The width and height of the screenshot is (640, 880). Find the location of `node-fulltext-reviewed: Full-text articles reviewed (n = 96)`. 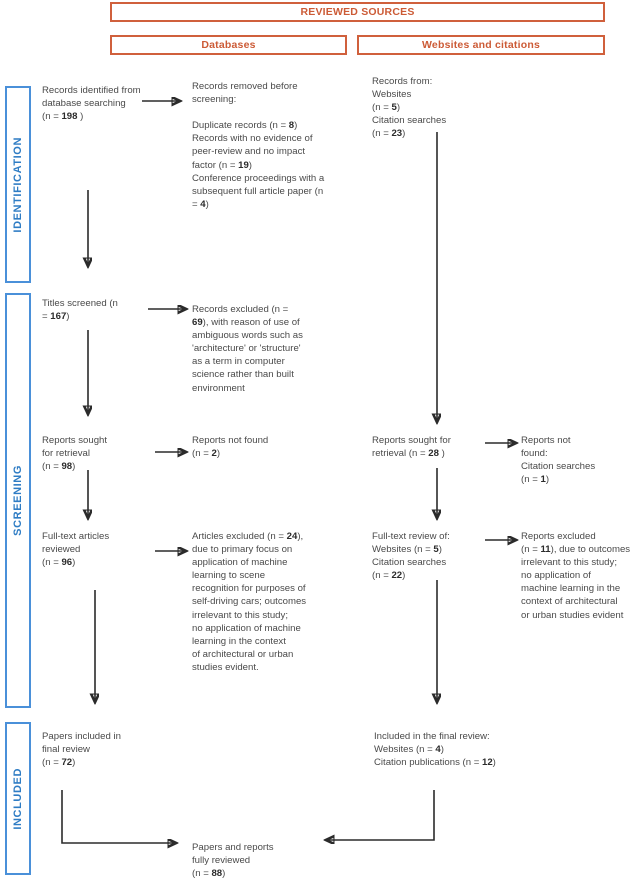

node-fulltext-reviewed: Full-text articles reviewed (n = 96) is located at coordinates (76, 550).